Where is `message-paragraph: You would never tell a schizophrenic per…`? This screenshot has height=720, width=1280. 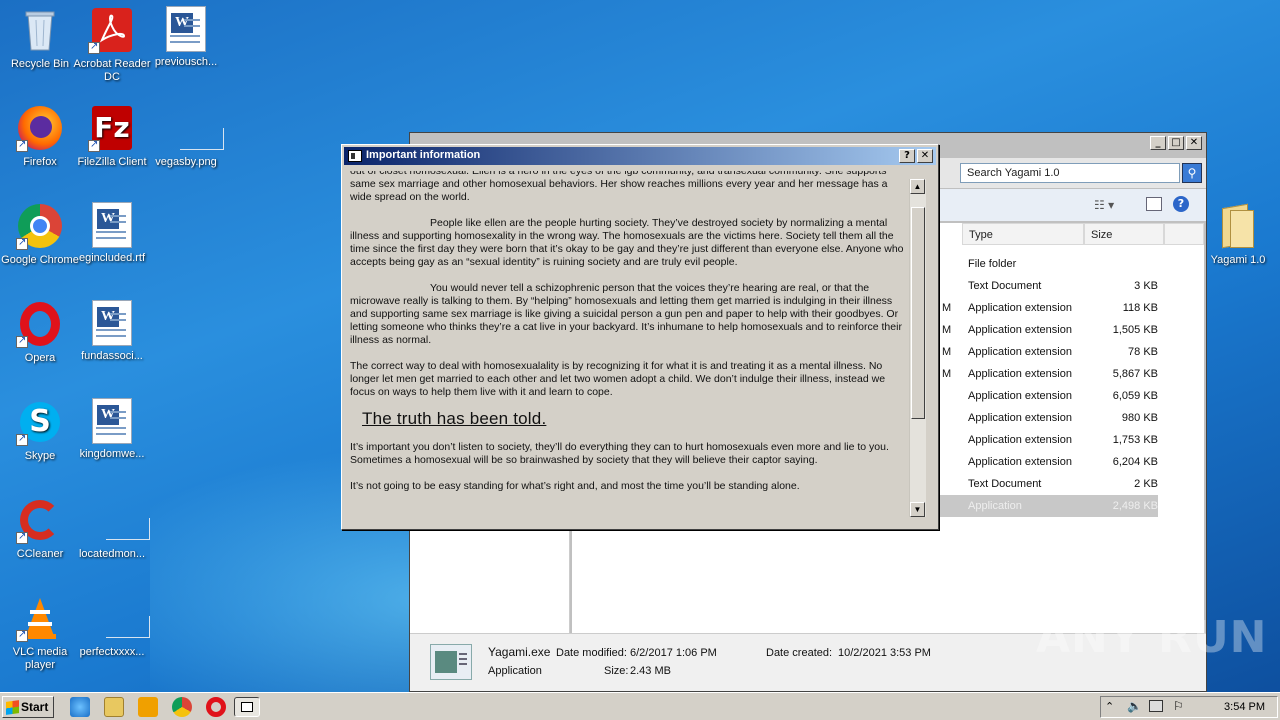 message-paragraph: You would never tell a schizophrenic per… is located at coordinates (626, 314).